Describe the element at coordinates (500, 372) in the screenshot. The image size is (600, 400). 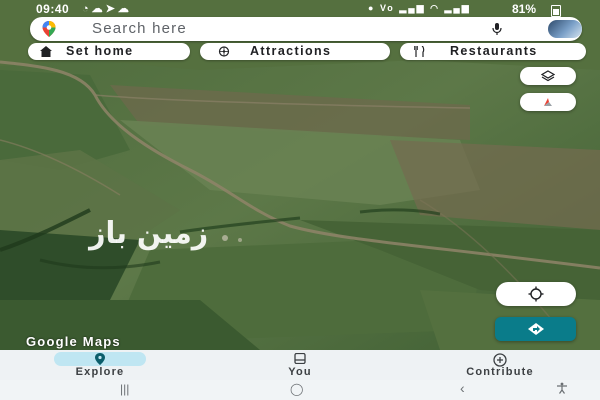
I see `nav-label: Contribute` at that location.